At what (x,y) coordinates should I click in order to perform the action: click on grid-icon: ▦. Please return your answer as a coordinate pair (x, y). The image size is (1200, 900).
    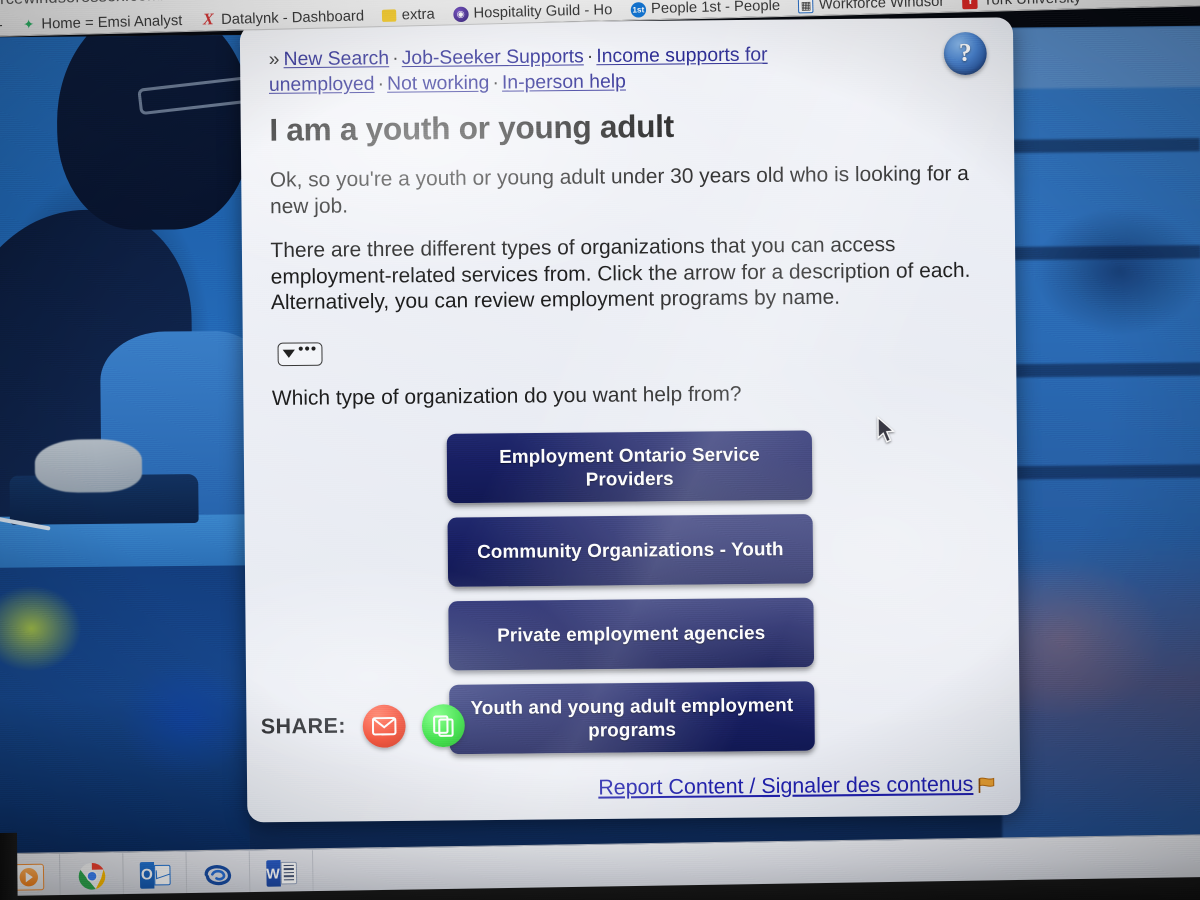
    Looking at the image, I should click on (806, 6).